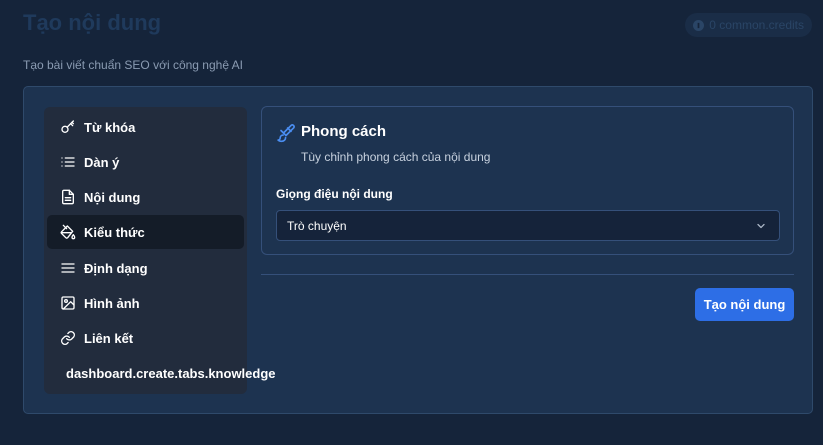 This screenshot has height=445, width=823. What do you see at coordinates (110, 127) in the screenshot?
I see `sidebar-item-label: Từ khóa` at bounding box center [110, 127].